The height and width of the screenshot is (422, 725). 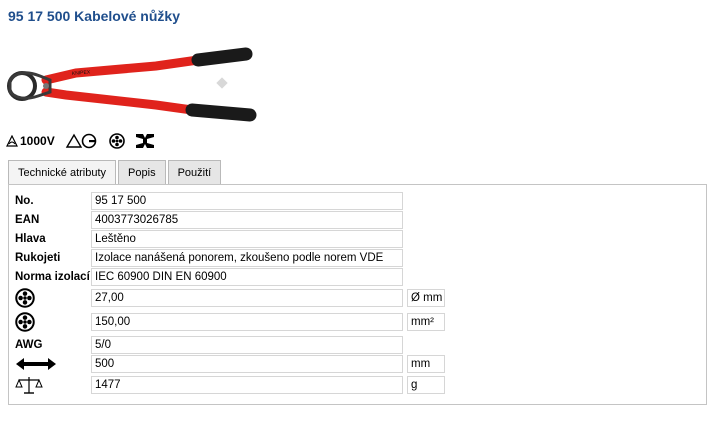 I want to click on length-arrow-icon, so click(x=36, y=364).